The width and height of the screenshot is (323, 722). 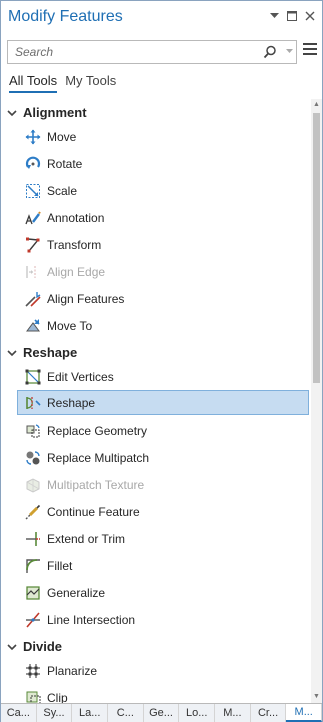 What do you see at coordinates (163, 376) in the screenshot?
I see `tool-edit-vertices: Edit Vertices` at bounding box center [163, 376].